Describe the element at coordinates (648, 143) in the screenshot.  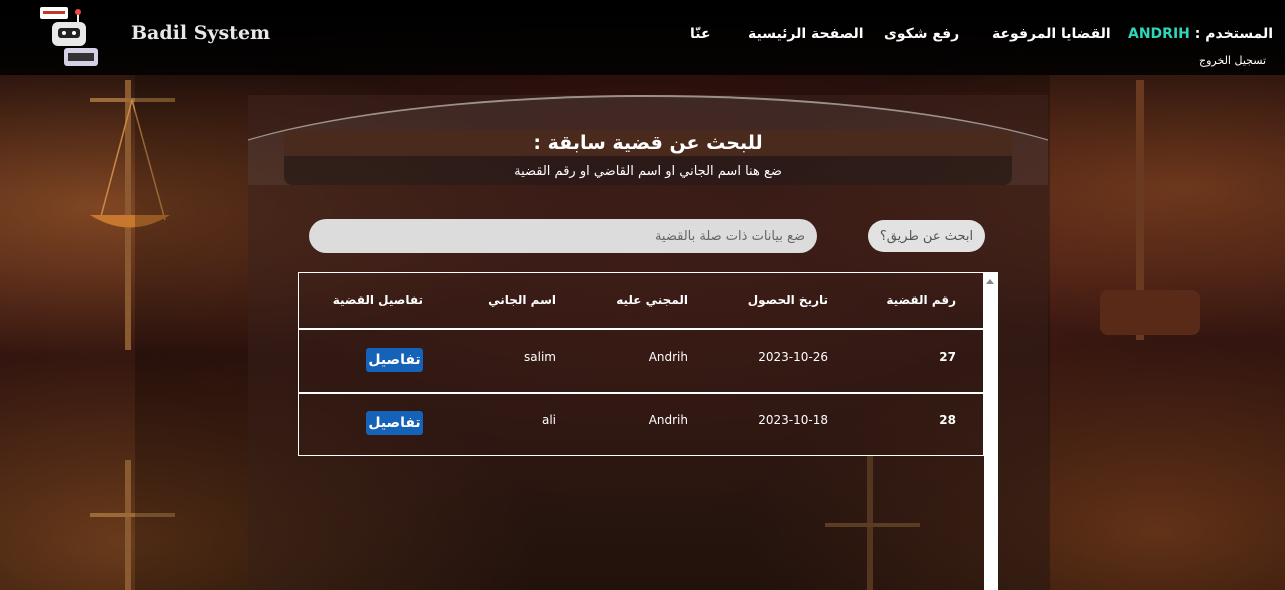
I see `page-title: للبحث عن قضية سابقة :` at that location.